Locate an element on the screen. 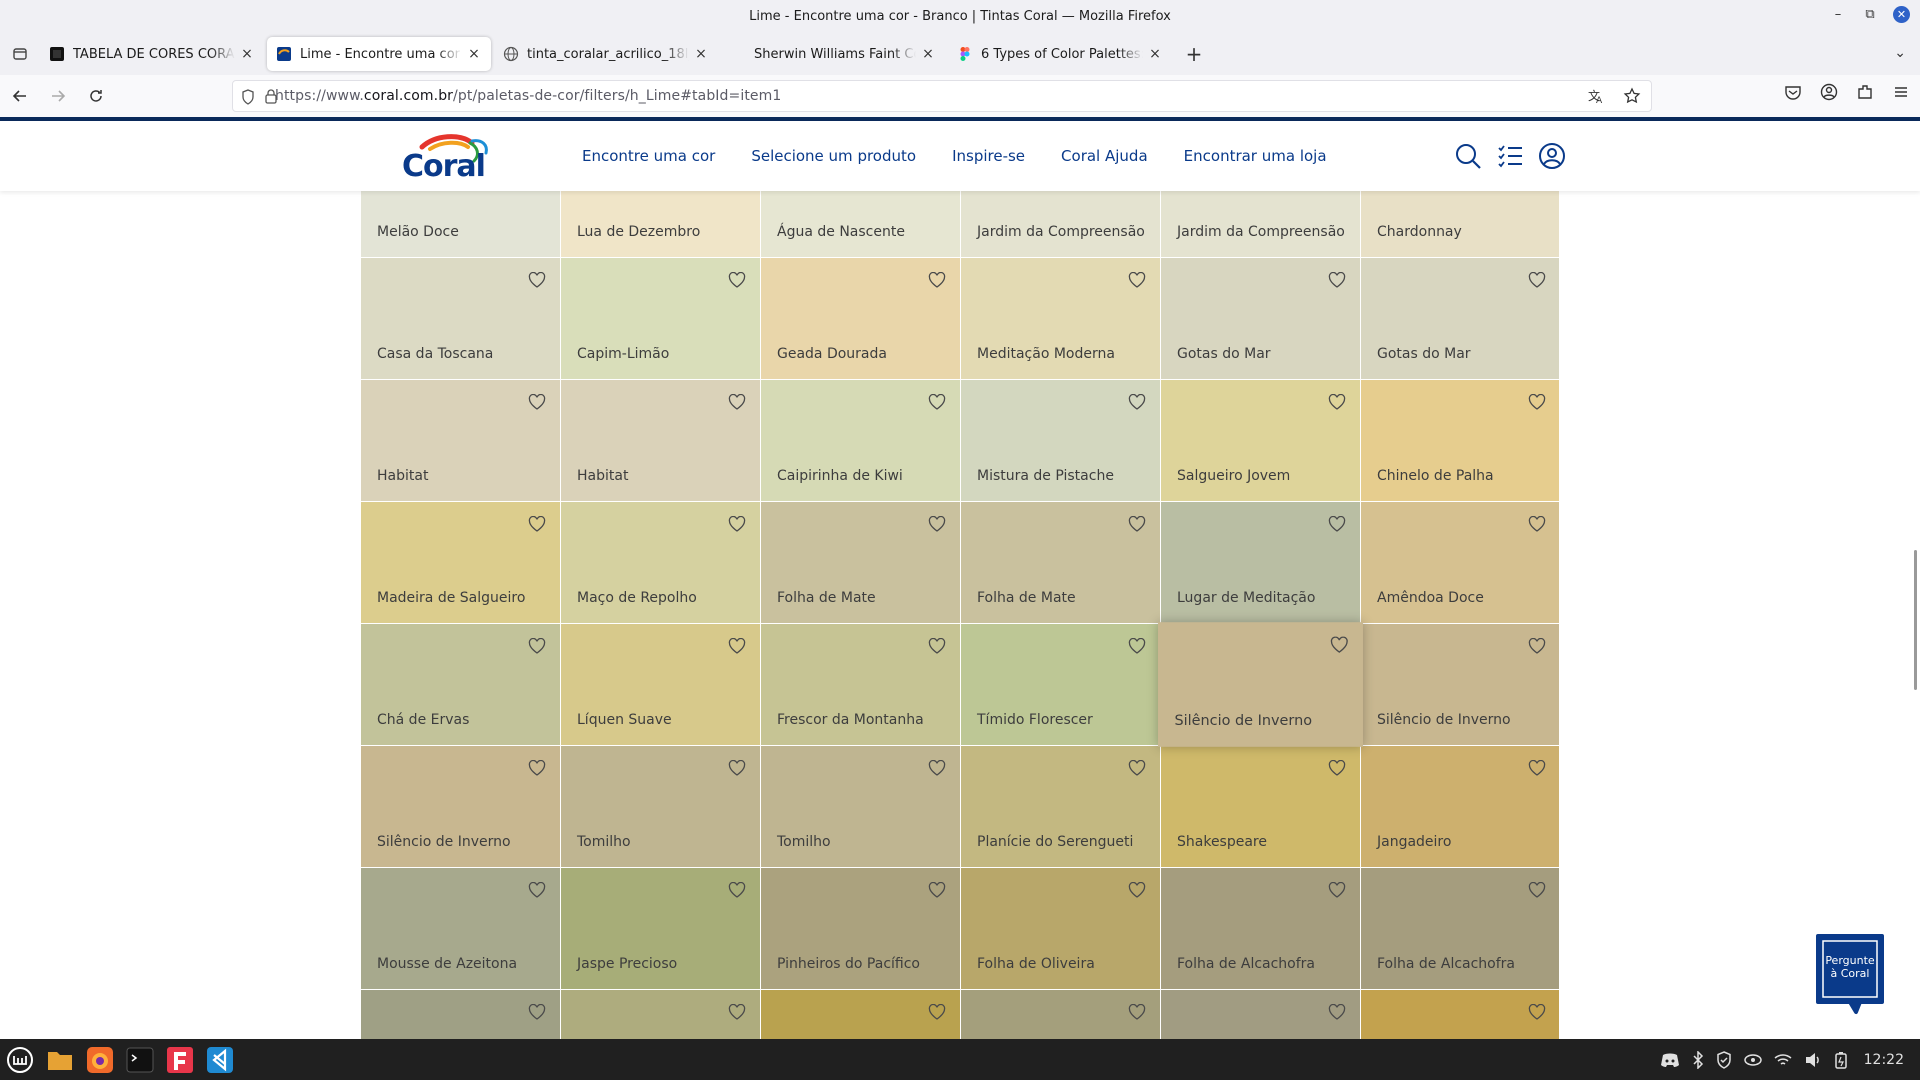 The height and width of the screenshot is (1080, 1920). page-scrollbar is located at coordinates (1915, 620).